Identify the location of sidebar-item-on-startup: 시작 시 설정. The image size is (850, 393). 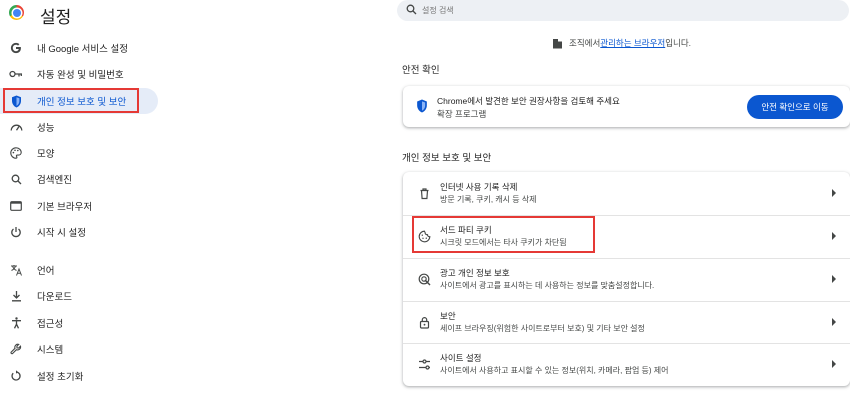
(79, 232).